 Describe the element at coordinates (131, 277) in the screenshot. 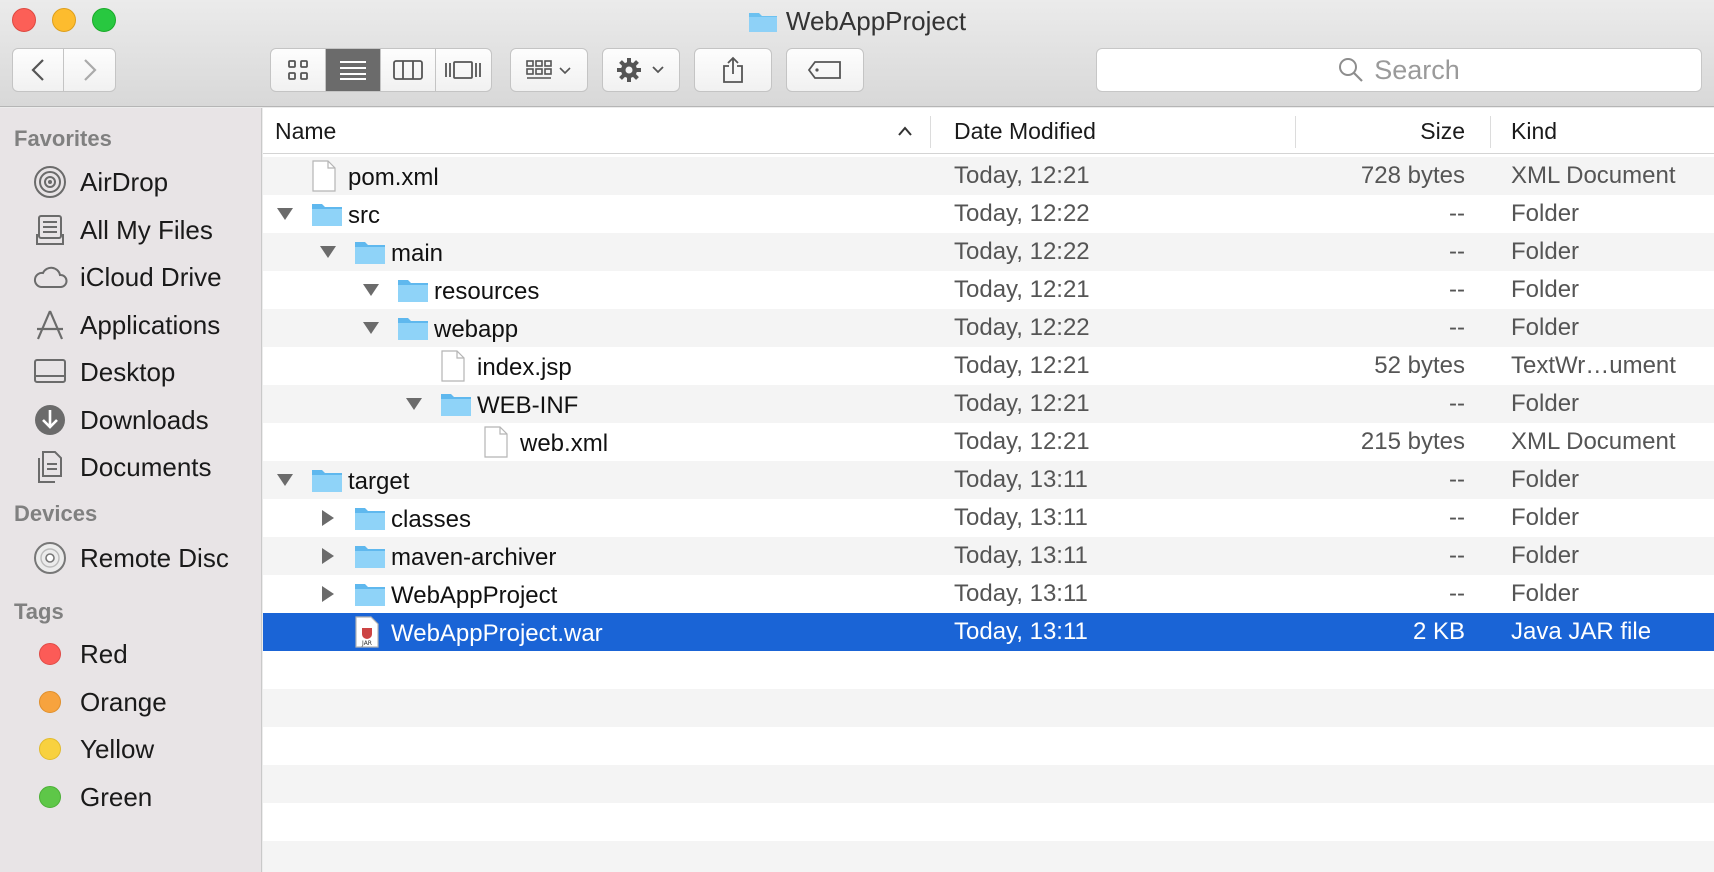

I see `sidebar-item-icloud-drive: iCloud Drive` at that location.